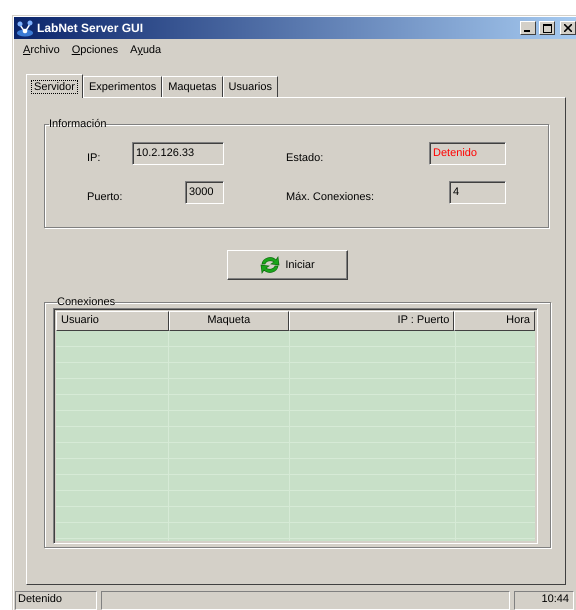 This screenshot has height=610, width=576. What do you see at coordinates (112, 321) in the screenshot?
I see `column-header: Usuario` at bounding box center [112, 321].